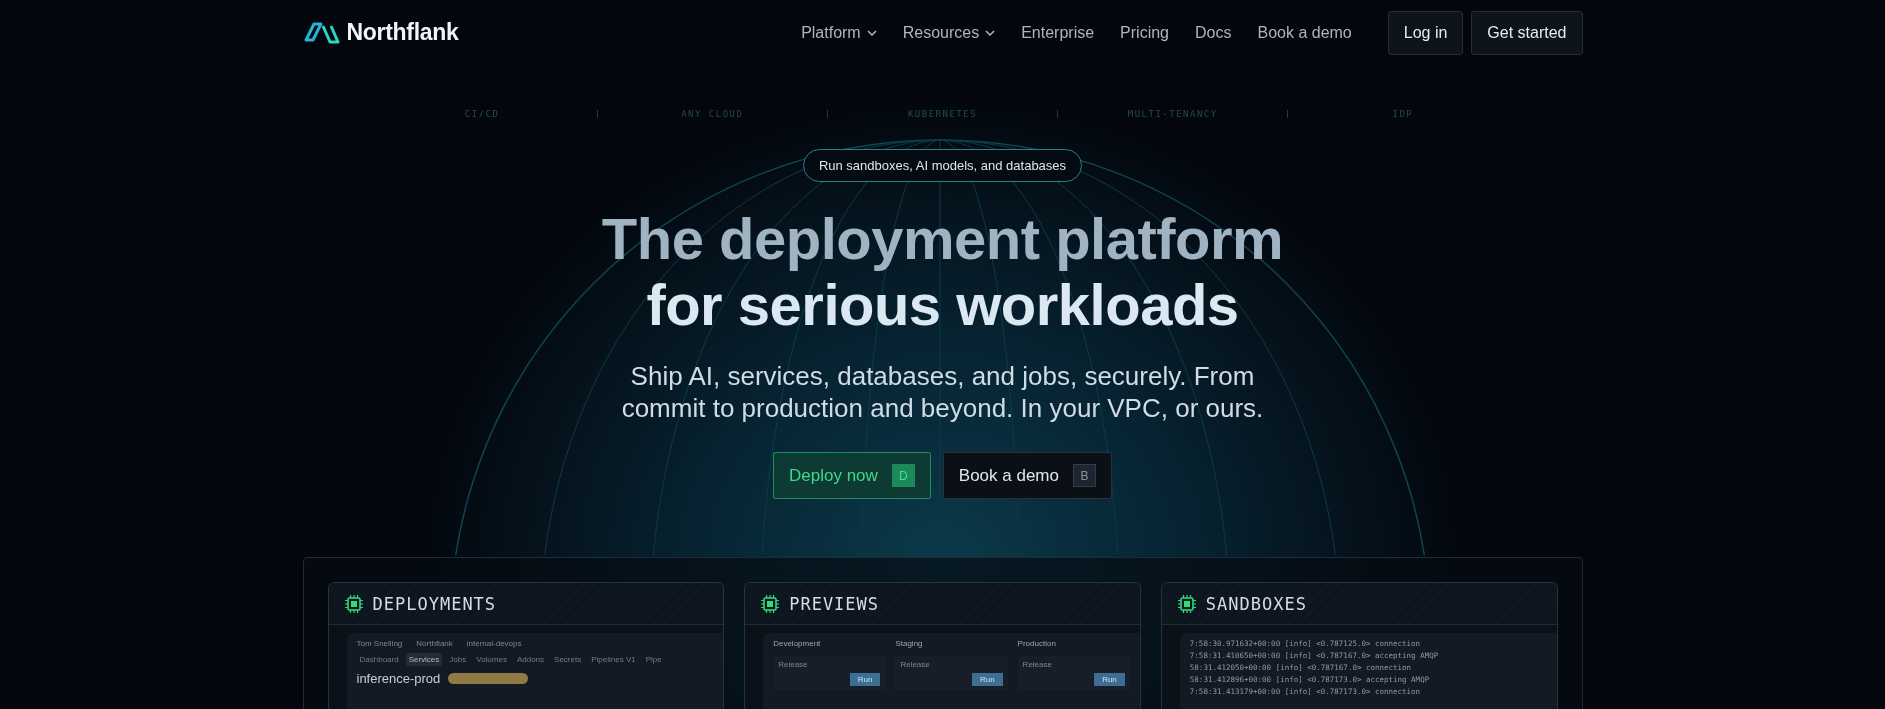 This screenshot has width=1885, height=709. What do you see at coordinates (568, 659) in the screenshot?
I see `dashboard-tab: Secrets` at bounding box center [568, 659].